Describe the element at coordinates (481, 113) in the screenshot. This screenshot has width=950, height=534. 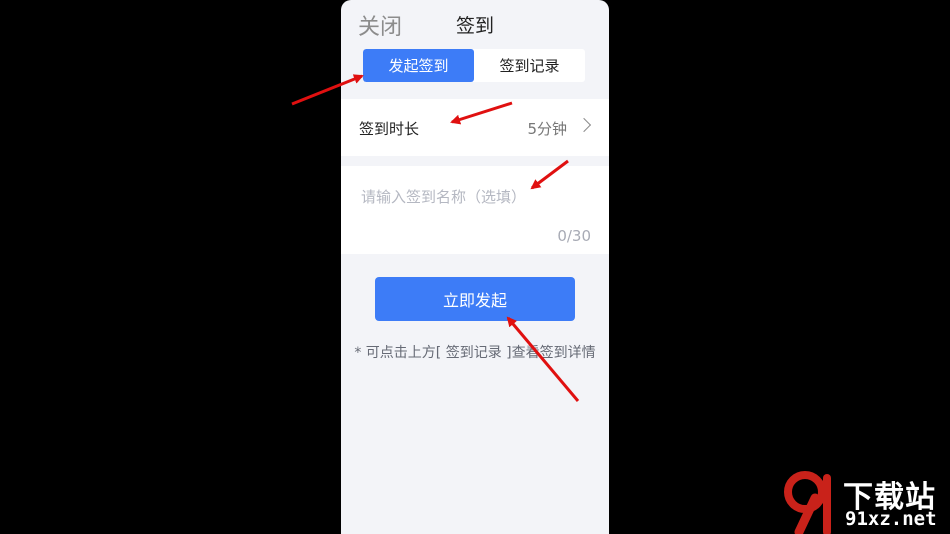
I see `arrow-annotation-duration` at that location.